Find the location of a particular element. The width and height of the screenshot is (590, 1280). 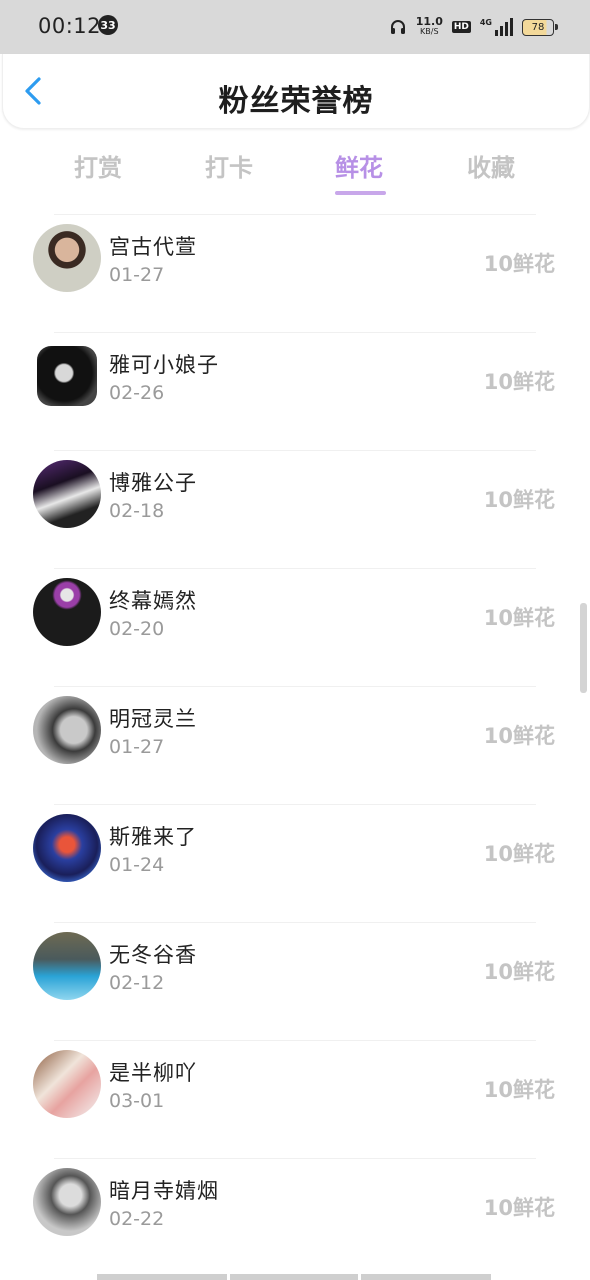

fan-name: 斯雅来了 is located at coordinates (153, 837).